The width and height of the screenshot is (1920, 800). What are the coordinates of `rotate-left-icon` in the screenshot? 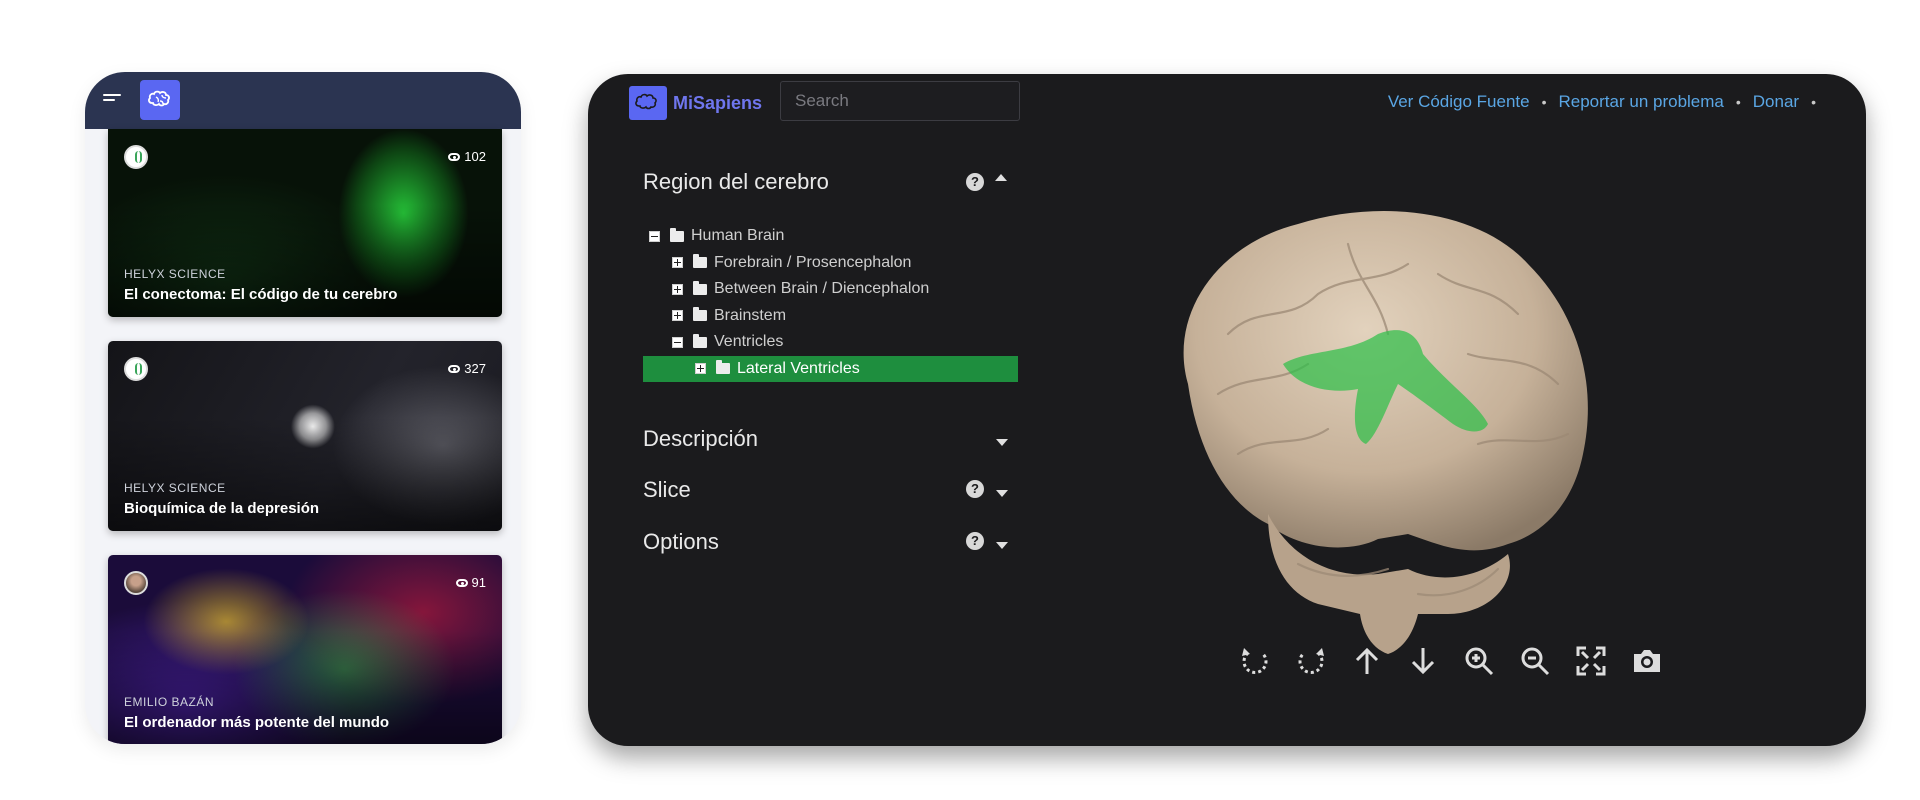 It's located at (1255, 661).